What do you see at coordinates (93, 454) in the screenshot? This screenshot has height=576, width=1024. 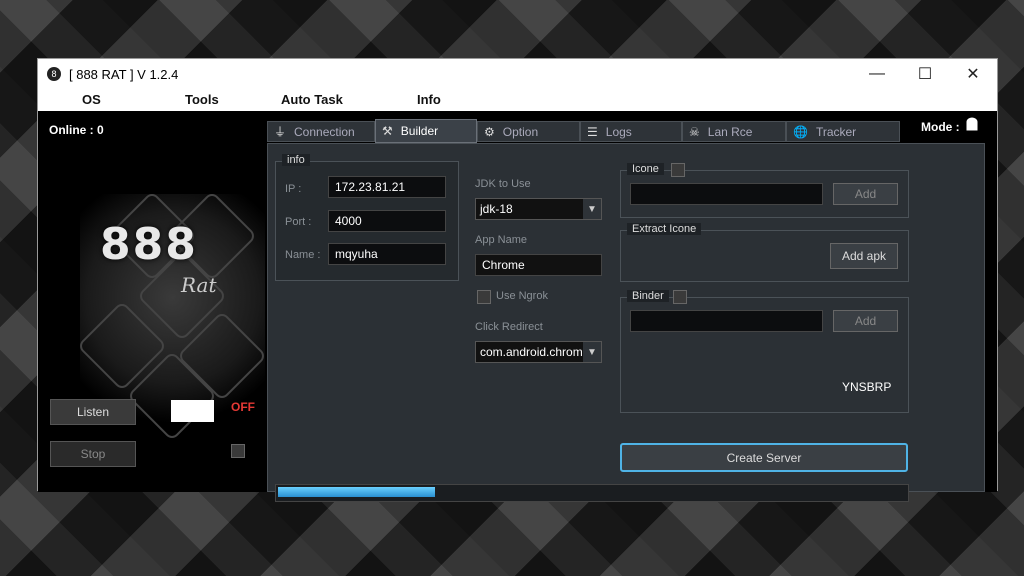 I see `stop-button: Stop` at bounding box center [93, 454].